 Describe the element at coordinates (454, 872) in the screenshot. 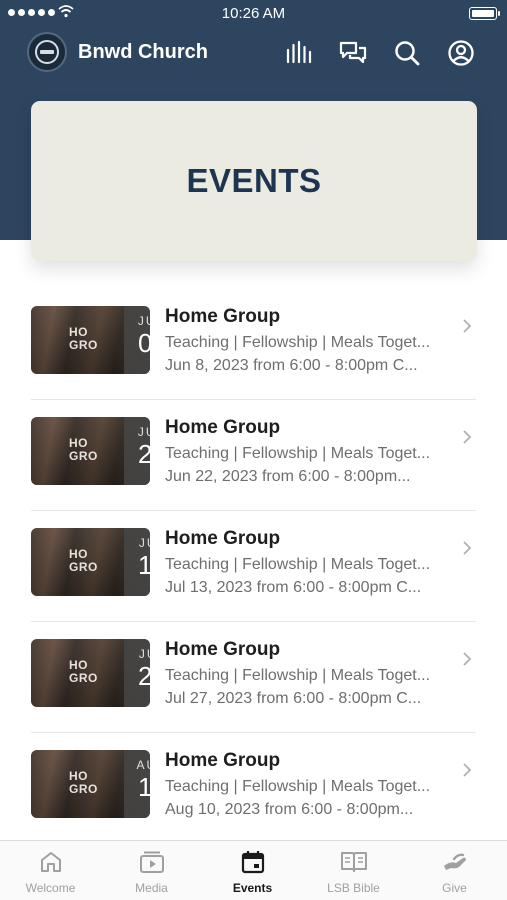

I see `tab-give: Give` at that location.